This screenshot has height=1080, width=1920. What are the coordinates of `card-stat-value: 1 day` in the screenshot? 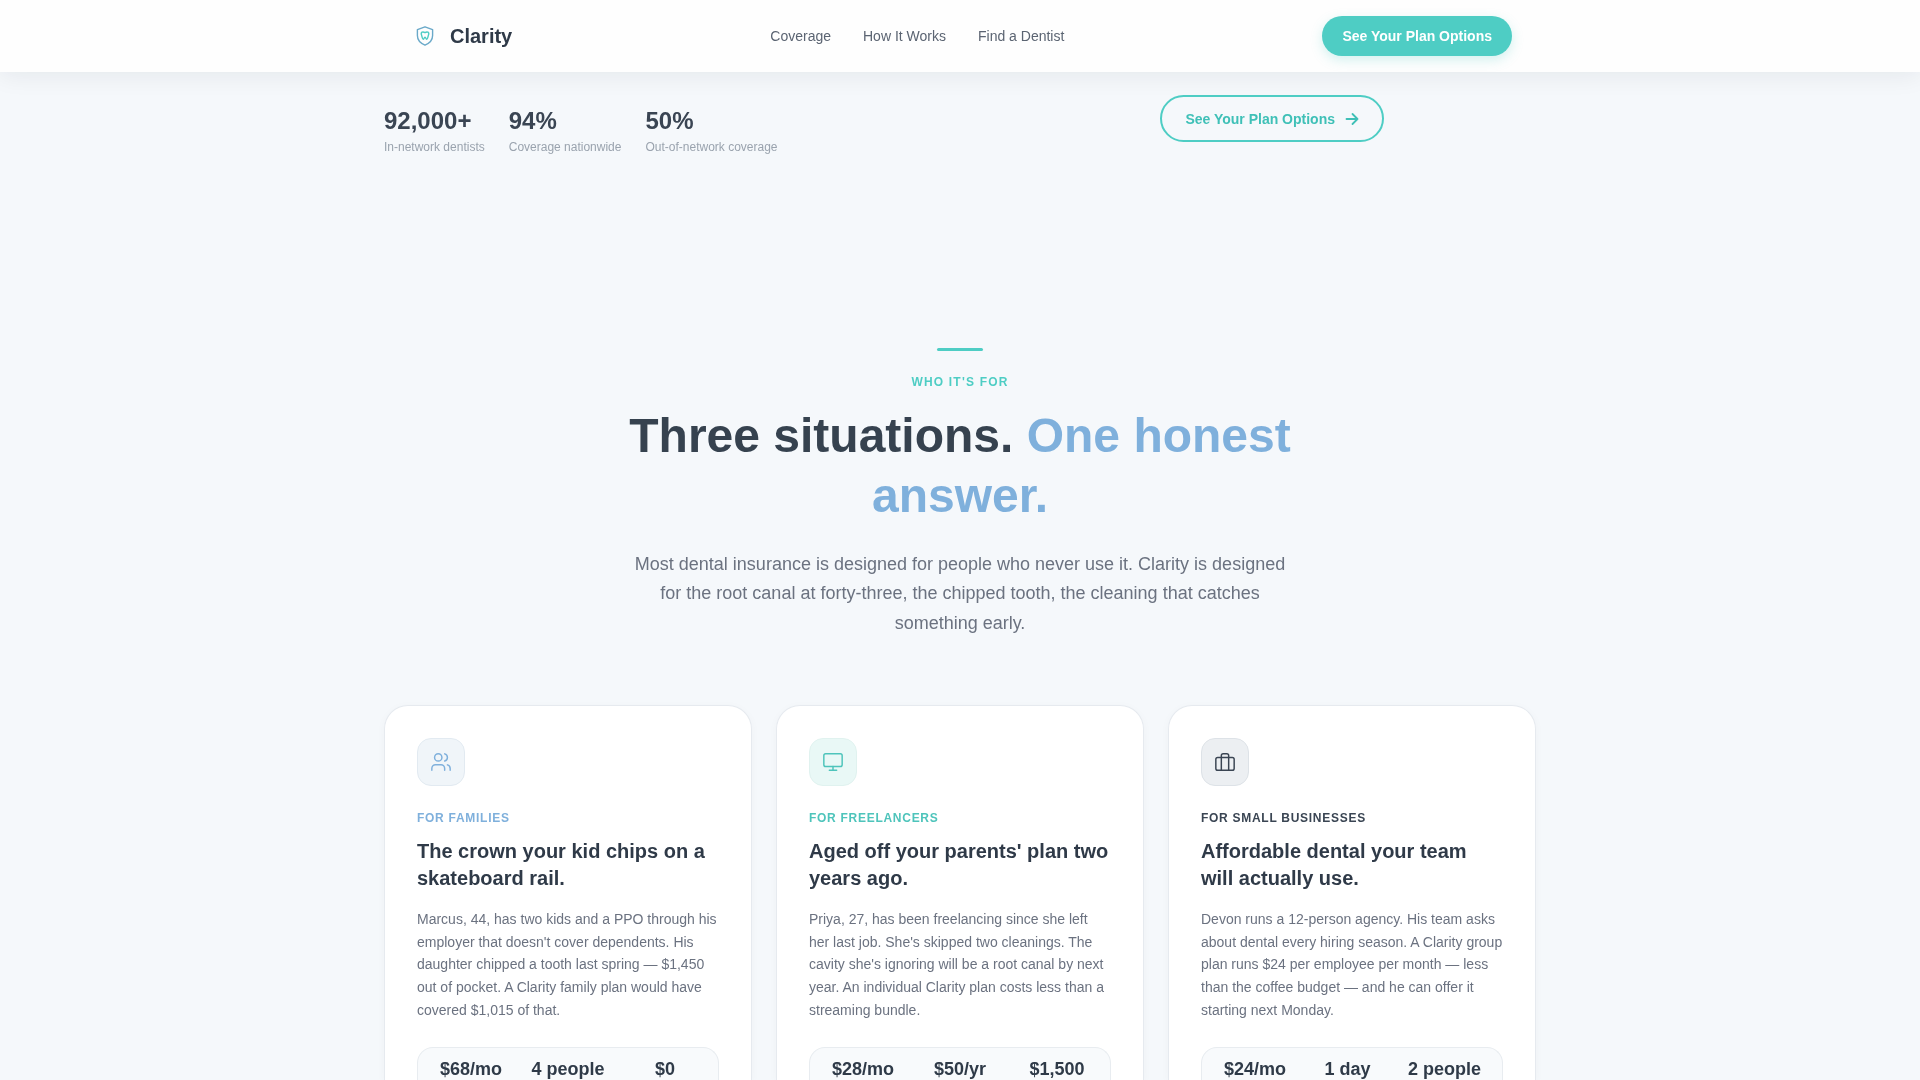 It's located at (1347, 1068).